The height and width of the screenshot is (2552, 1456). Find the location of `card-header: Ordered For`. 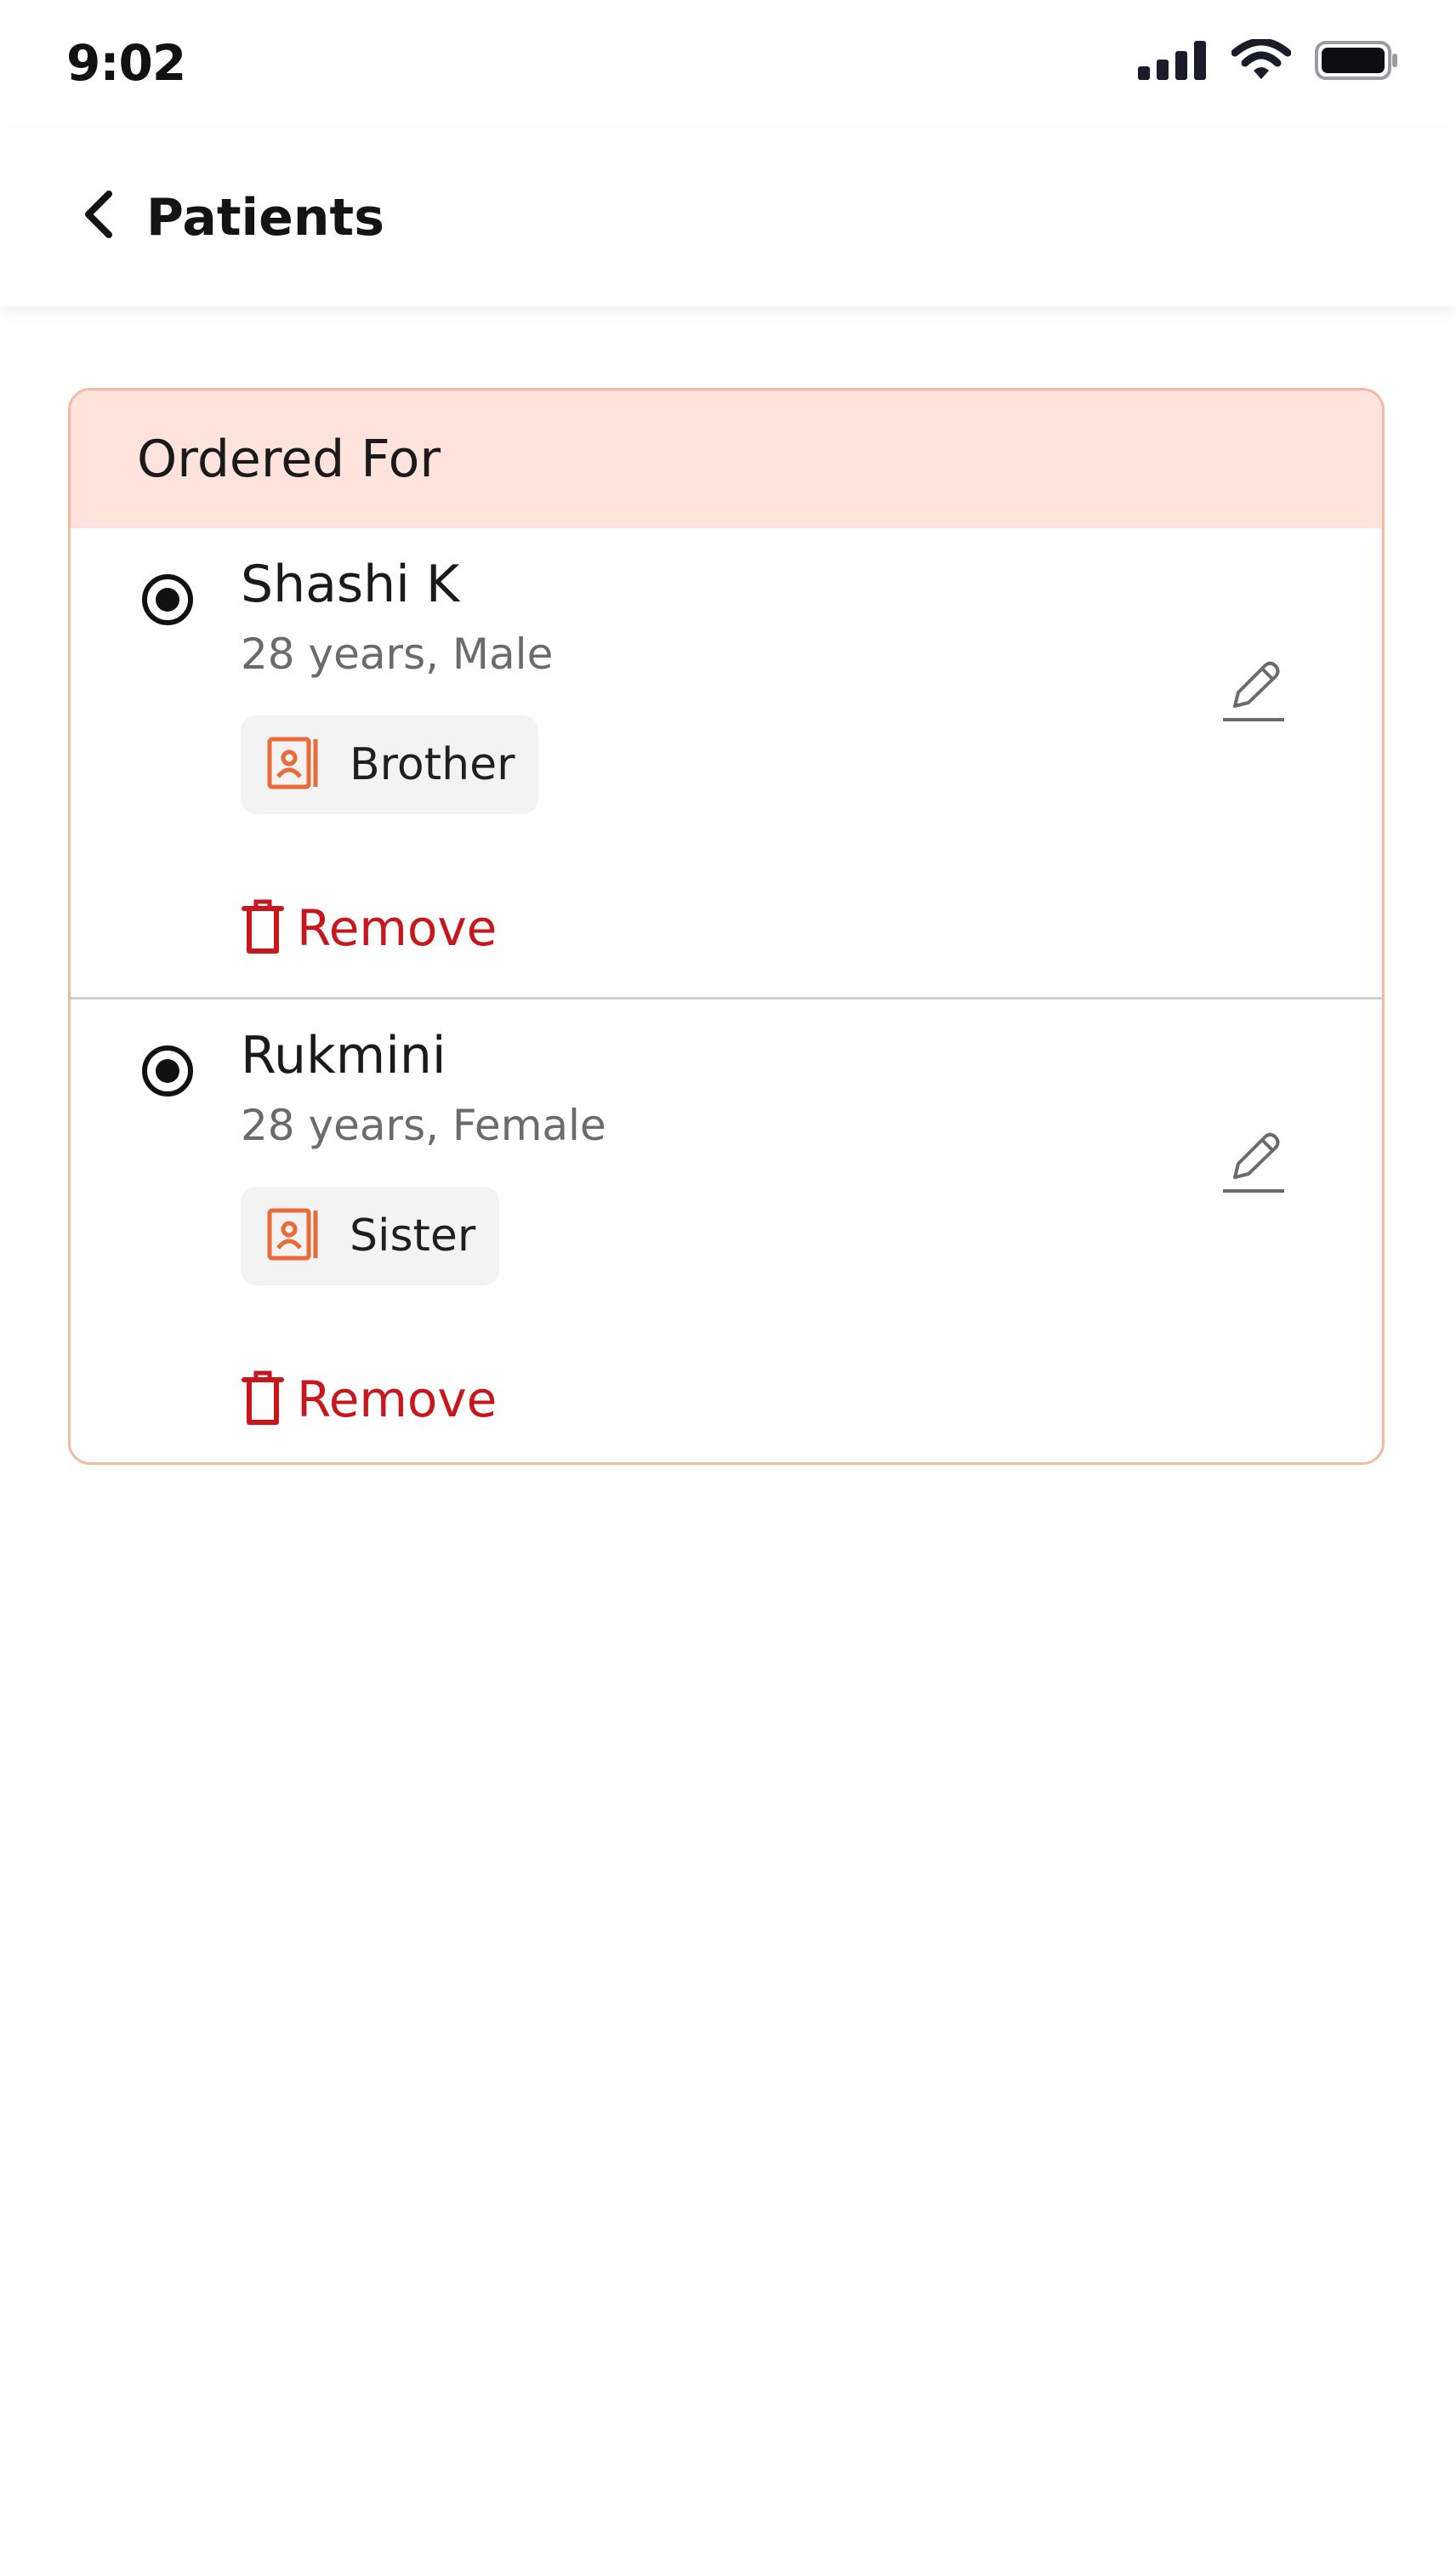

card-header: Ordered For is located at coordinates (727, 459).